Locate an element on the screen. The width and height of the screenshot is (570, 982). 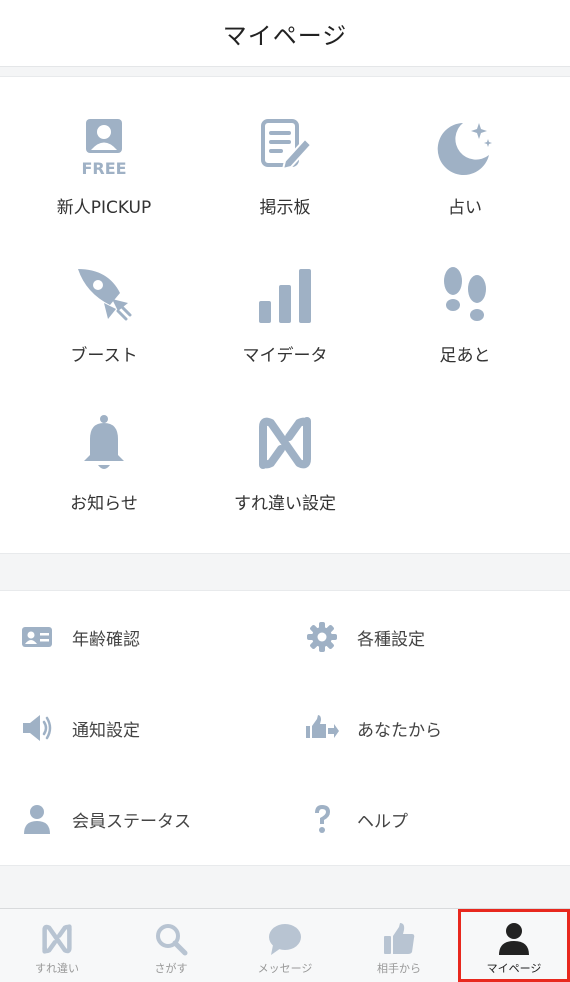
search-icon is located at coordinates (171, 939).